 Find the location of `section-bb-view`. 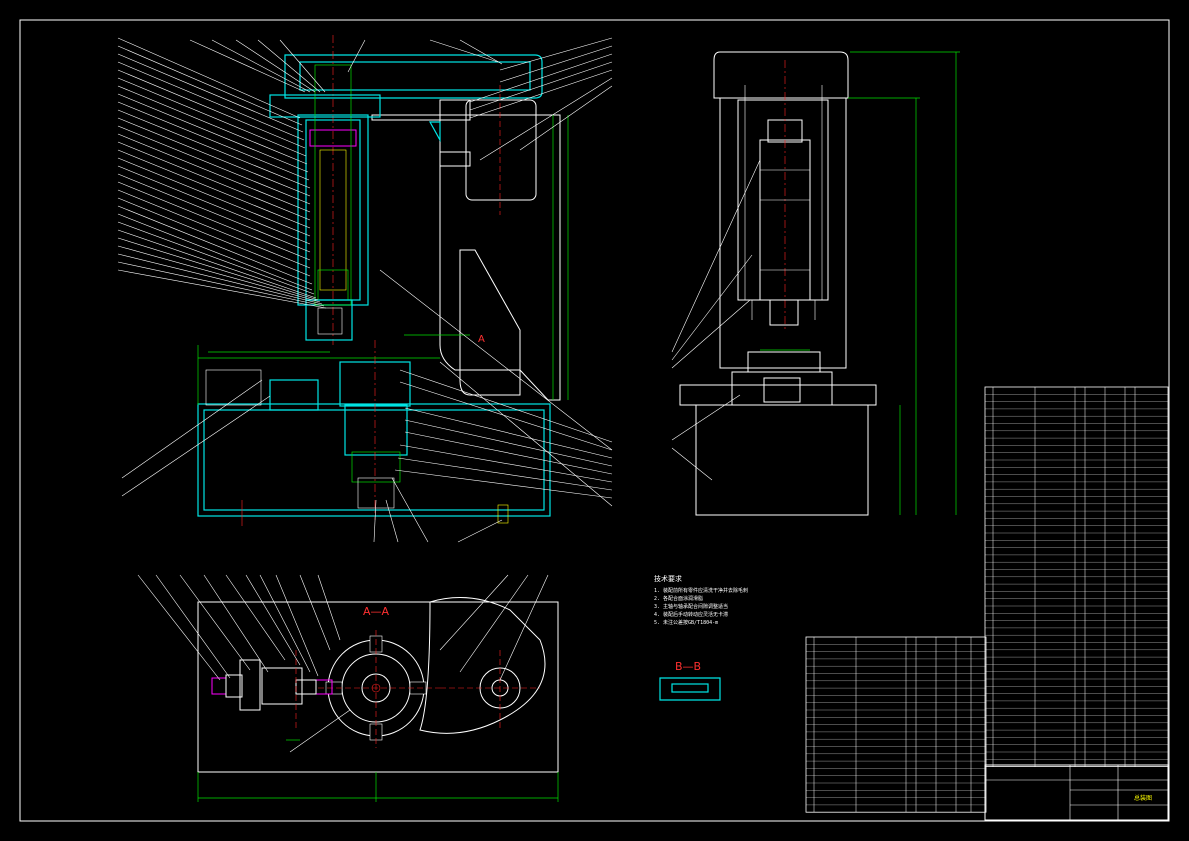

section-bb-view is located at coordinates (690, 689).